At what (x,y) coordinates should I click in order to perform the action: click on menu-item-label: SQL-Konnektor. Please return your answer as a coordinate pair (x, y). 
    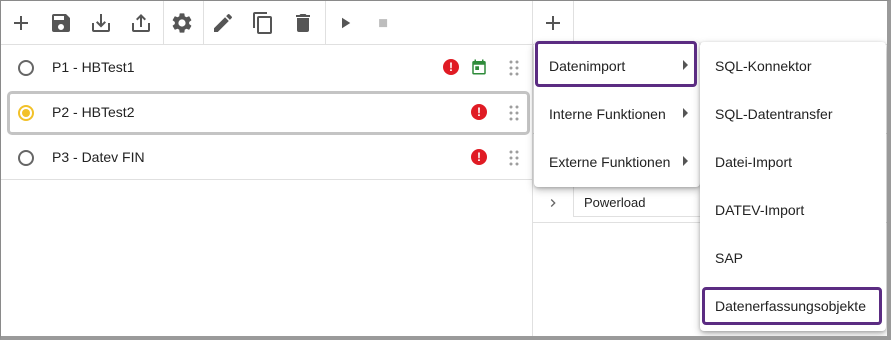
    Looking at the image, I should click on (763, 66).